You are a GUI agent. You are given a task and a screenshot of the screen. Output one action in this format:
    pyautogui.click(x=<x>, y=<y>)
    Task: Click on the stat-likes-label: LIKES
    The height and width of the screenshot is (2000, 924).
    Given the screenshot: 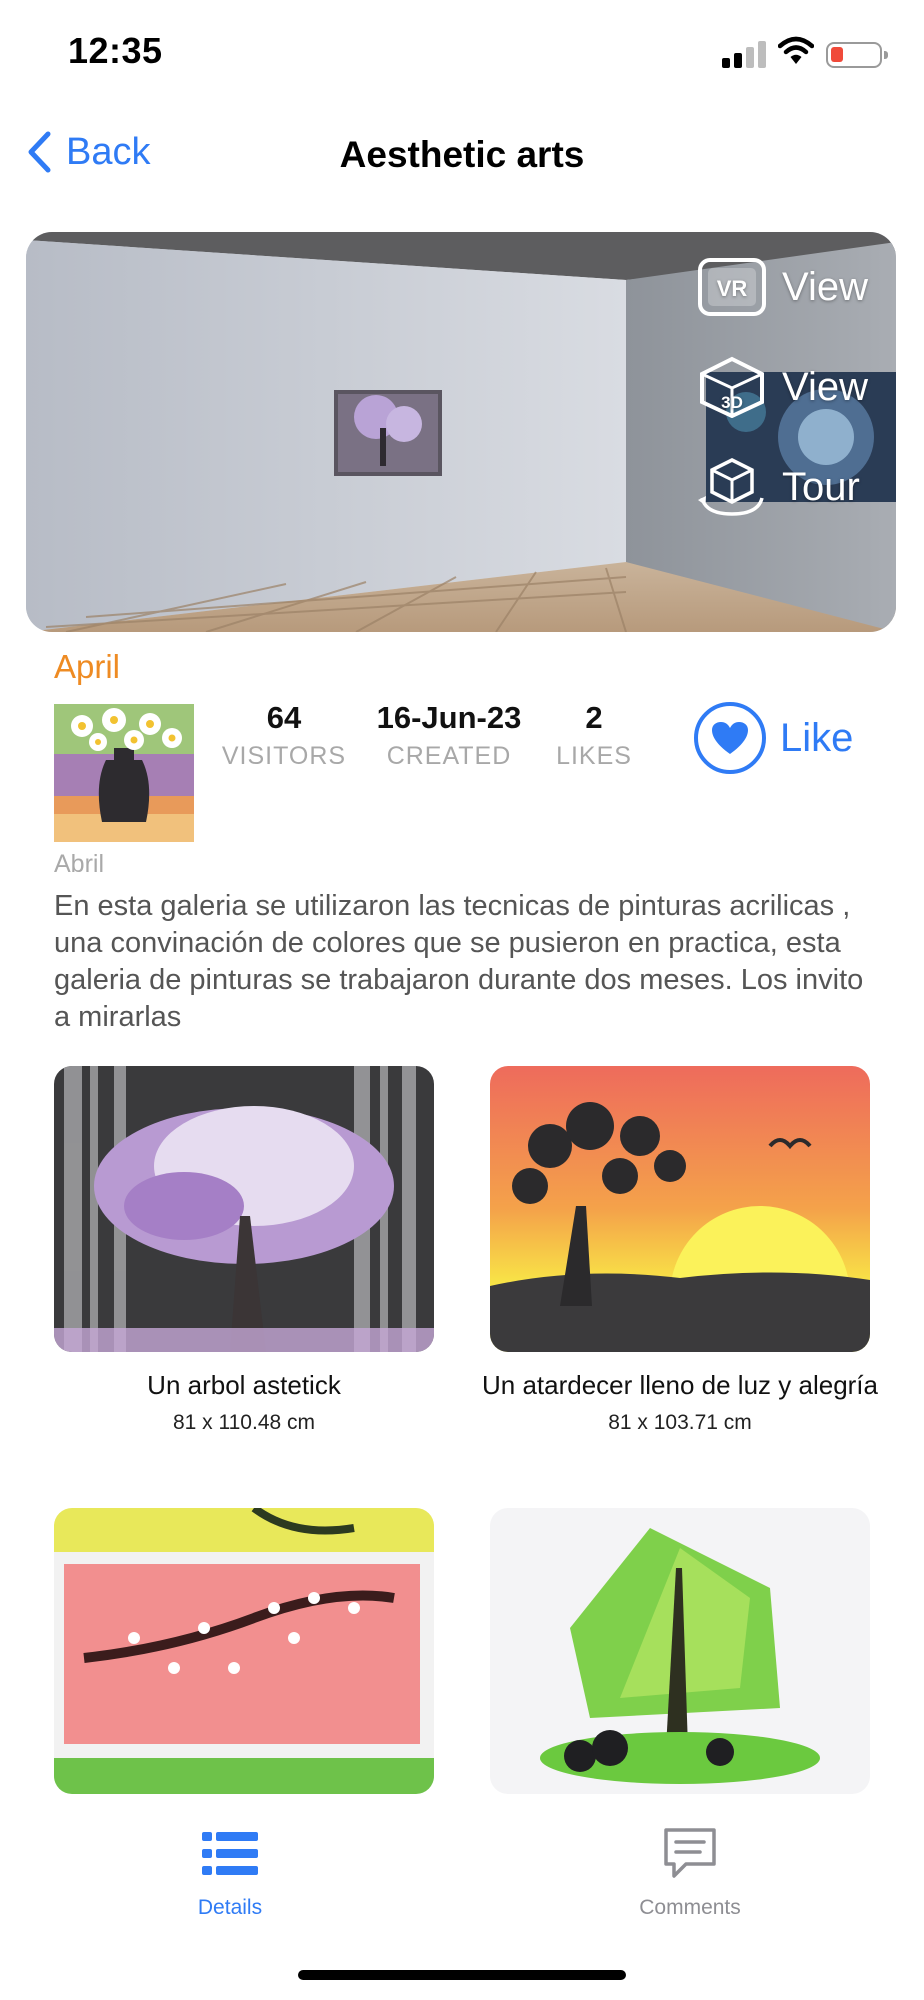 What is the action you would take?
    pyautogui.click(x=594, y=756)
    